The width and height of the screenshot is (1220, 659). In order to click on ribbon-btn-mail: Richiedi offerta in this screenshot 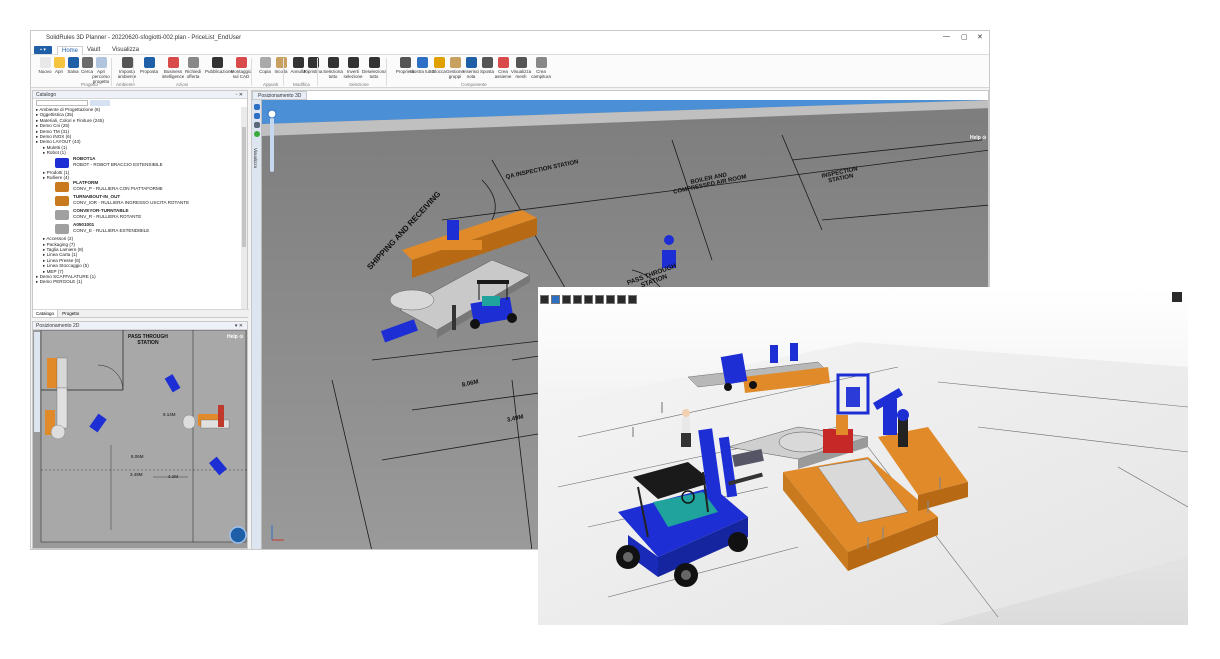, I will do `click(193, 68)`.